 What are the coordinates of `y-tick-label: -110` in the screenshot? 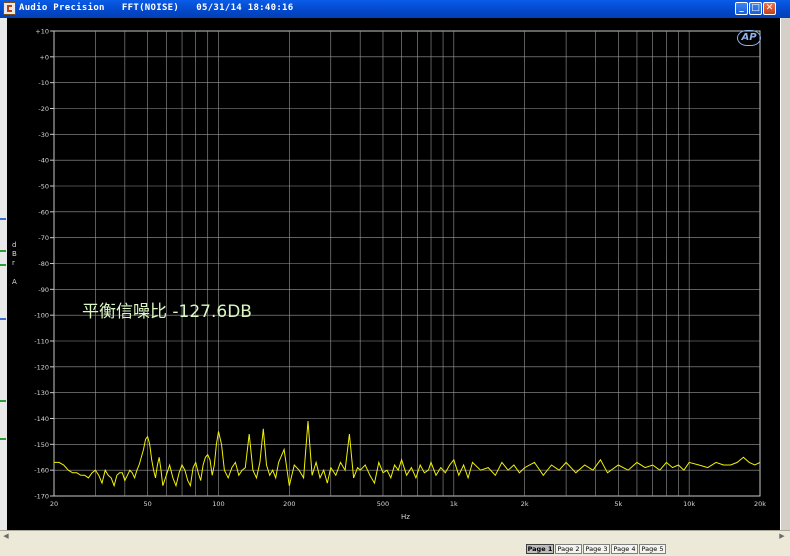 It's located at (41, 342).